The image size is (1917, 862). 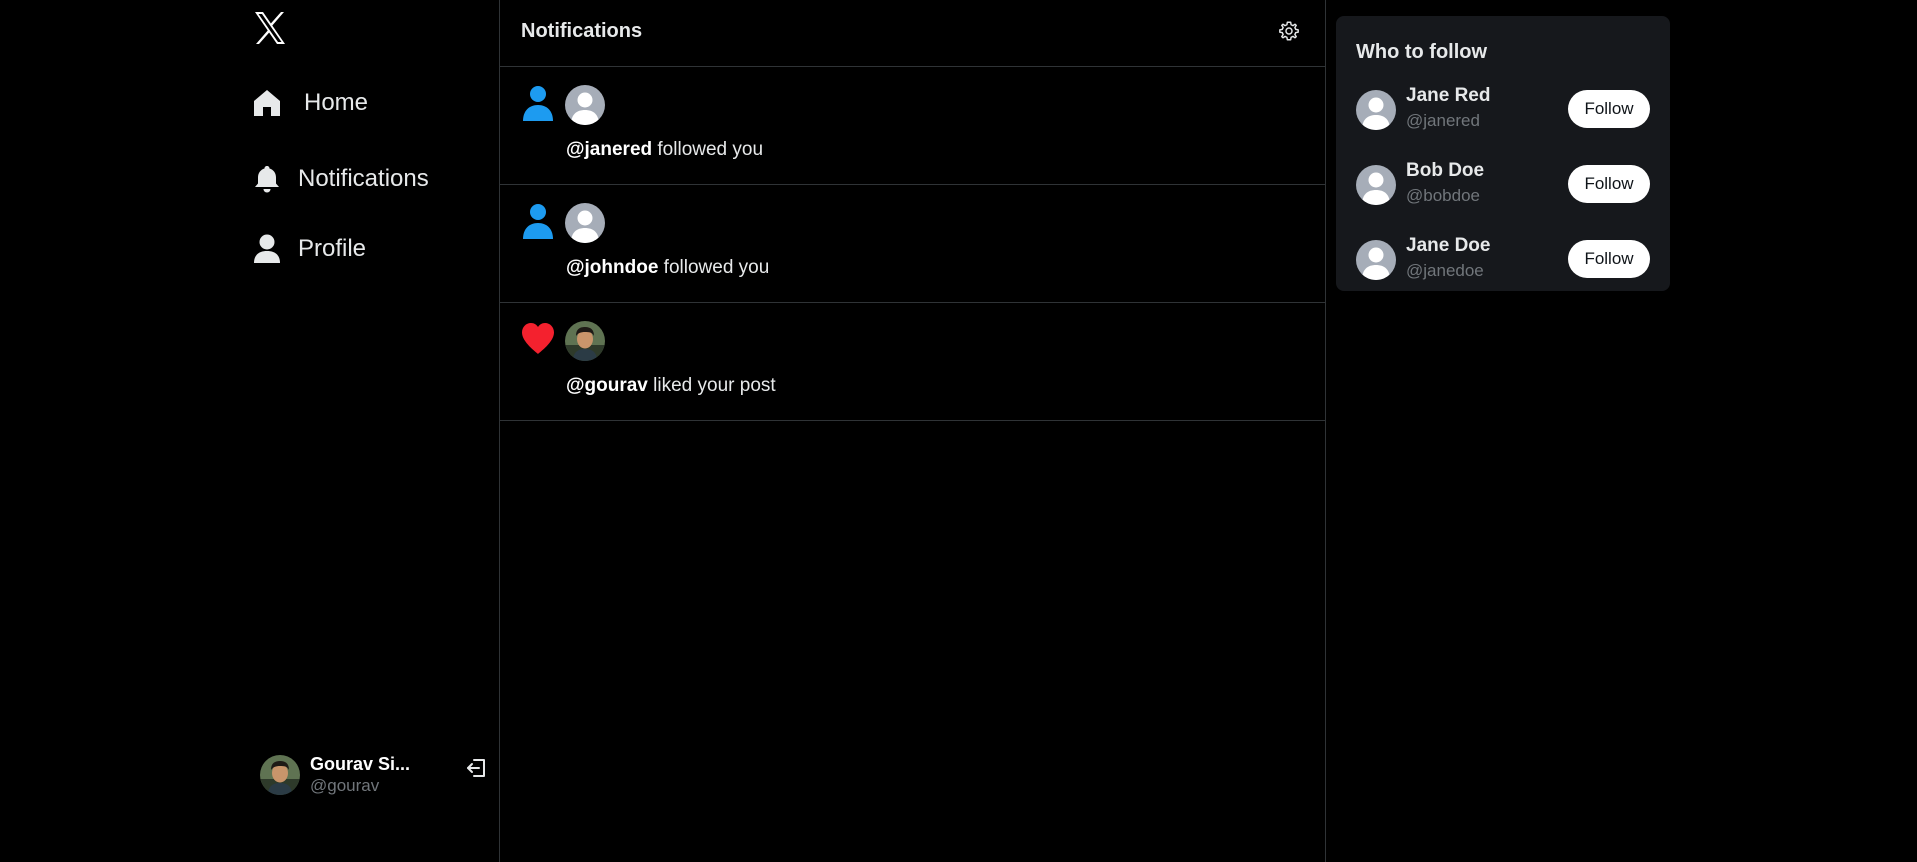 I want to click on follow-suggestion: Jane Doe @janedoe Follow, so click(x=1503, y=260).